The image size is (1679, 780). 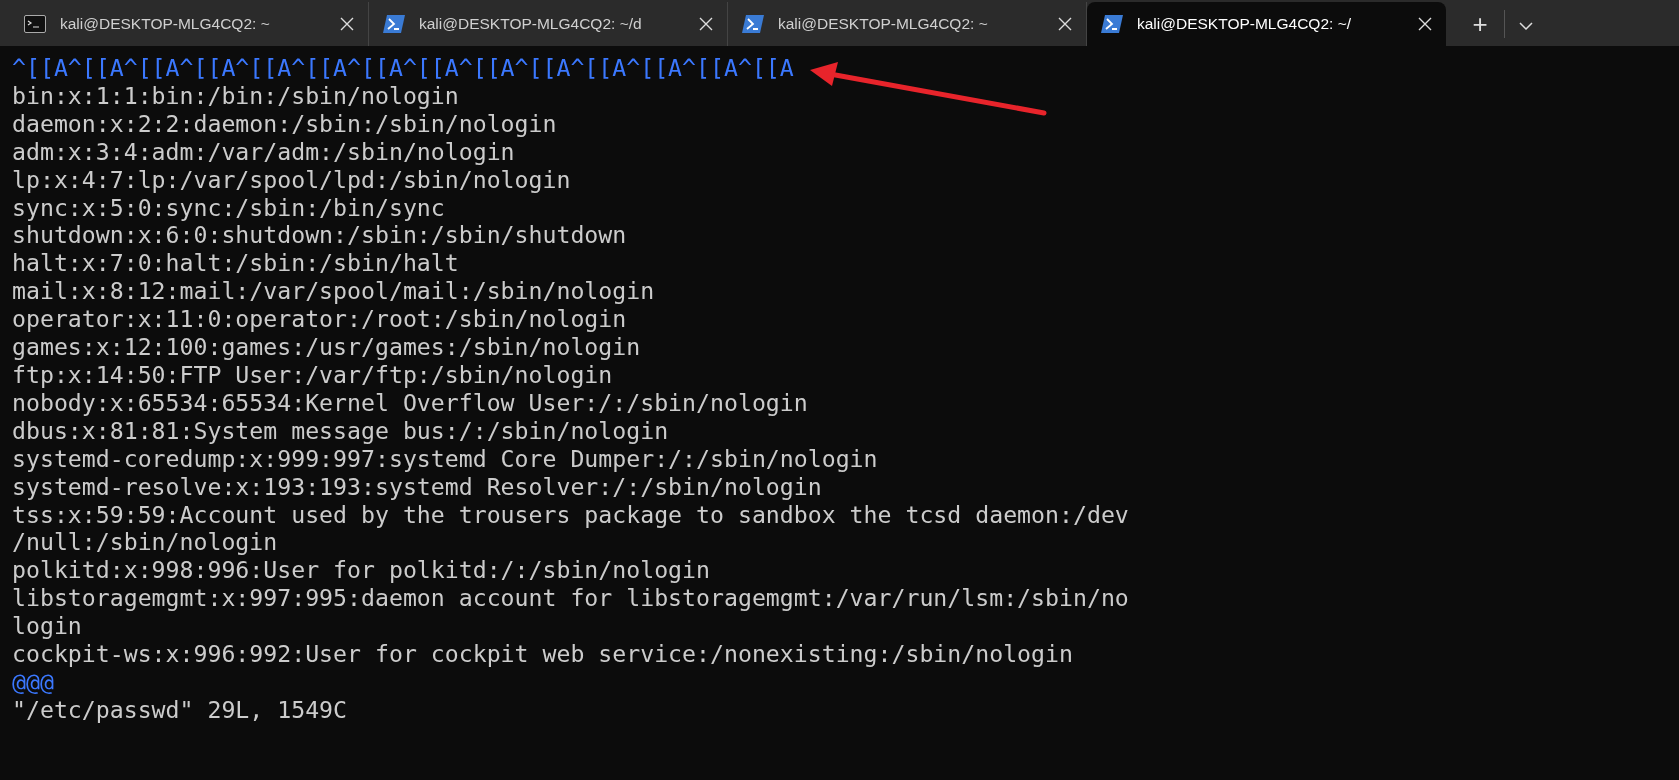 What do you see at coordinates (235, 95) in the screenshot?
I see `terminal-line: bin:x:1:1:bin:/bin:/sbin/nologin` at bounding box center [235, 95].